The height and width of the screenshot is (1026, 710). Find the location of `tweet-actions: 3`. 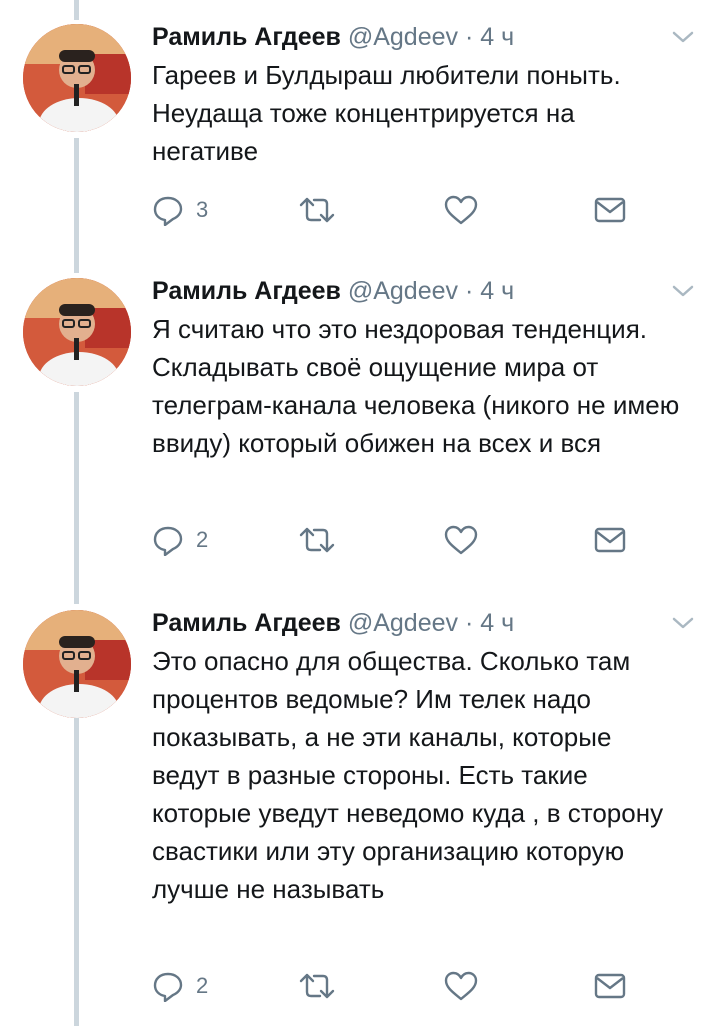

tweet-actions: 3 is located at coordinates (392, 210).